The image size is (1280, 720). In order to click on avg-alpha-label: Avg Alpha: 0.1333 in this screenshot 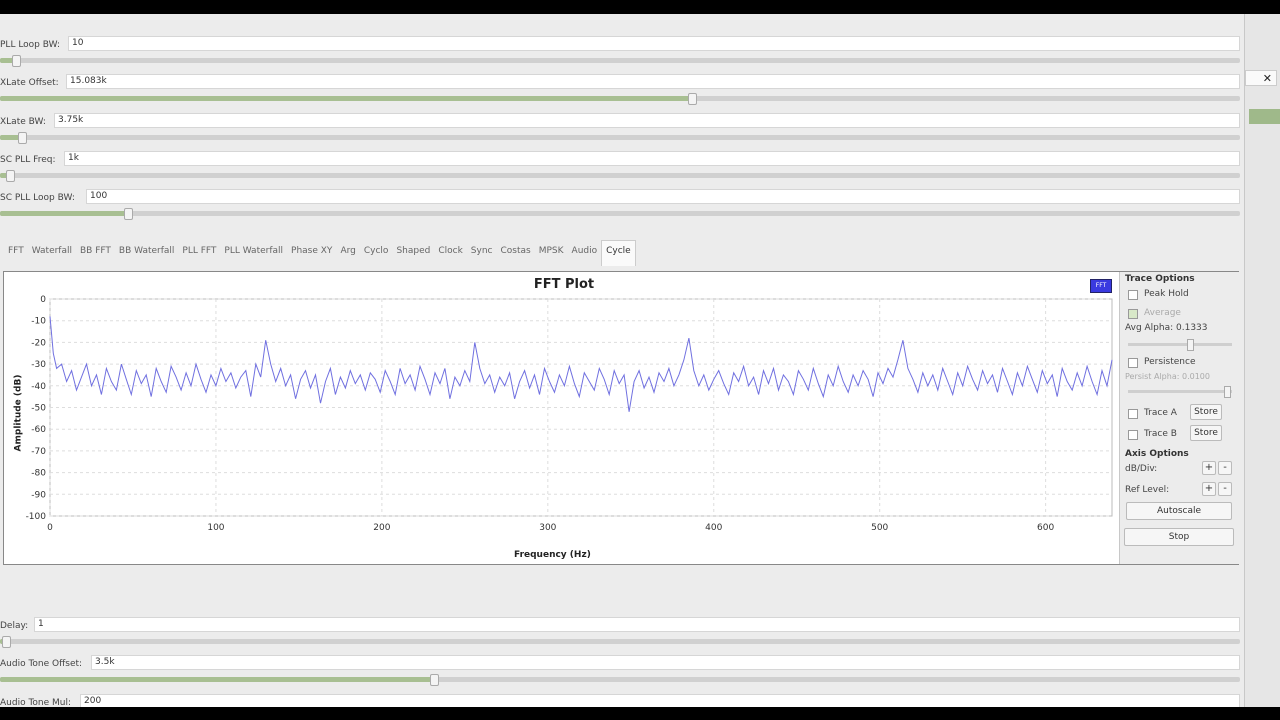, I will do `click(1166, 328)`.